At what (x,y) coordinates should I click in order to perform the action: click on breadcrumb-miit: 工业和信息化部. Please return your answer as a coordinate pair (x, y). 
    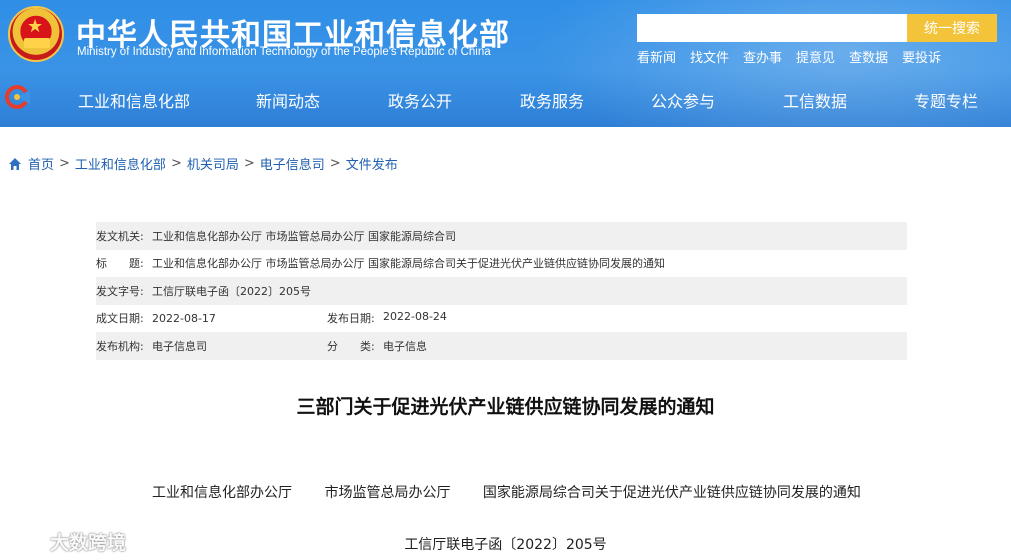
    Looking at the image, I should click on (120, 163).